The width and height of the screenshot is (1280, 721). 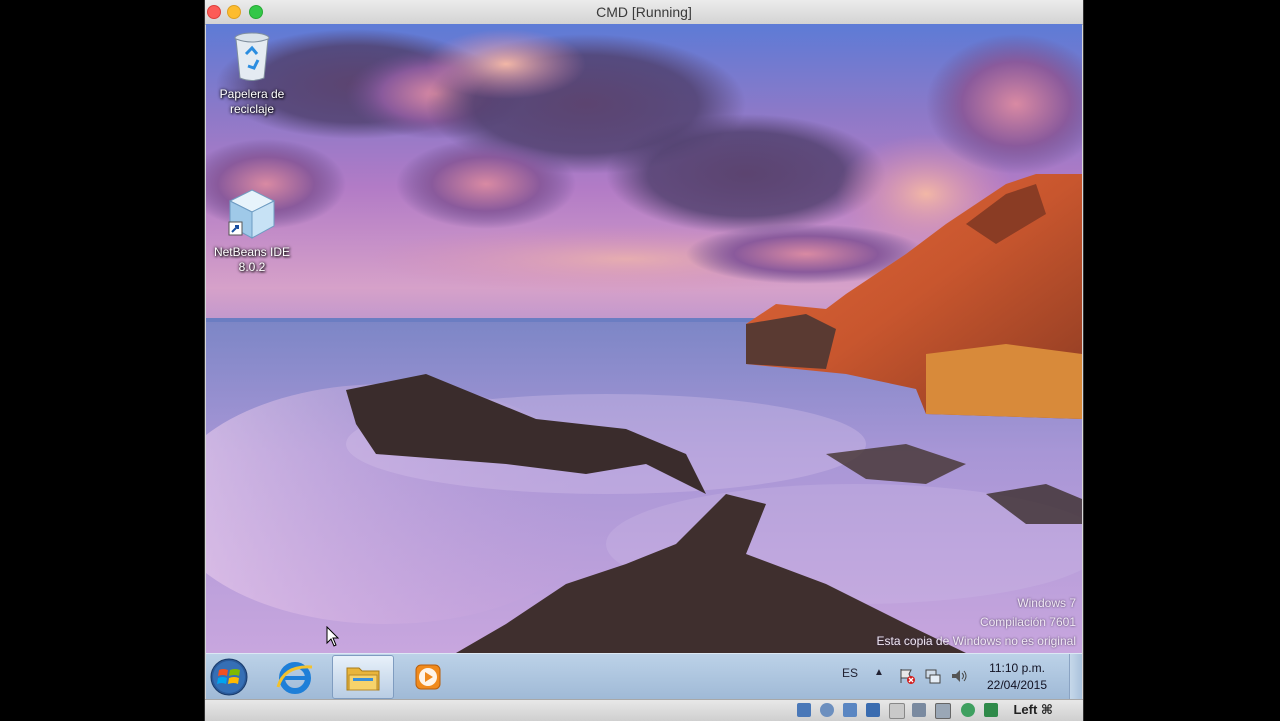 I want to click on host-key-label: Left ⌘, so click(x=1033, y=709).